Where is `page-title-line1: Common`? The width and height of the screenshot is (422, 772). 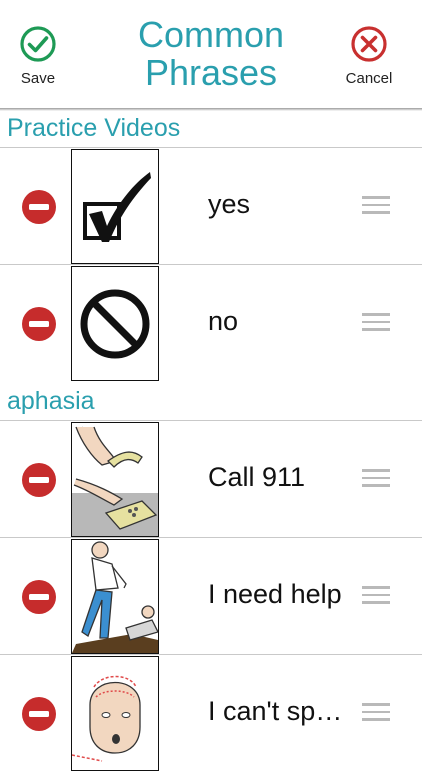
page-title-line1: Common is located at coordinates (211, 34).